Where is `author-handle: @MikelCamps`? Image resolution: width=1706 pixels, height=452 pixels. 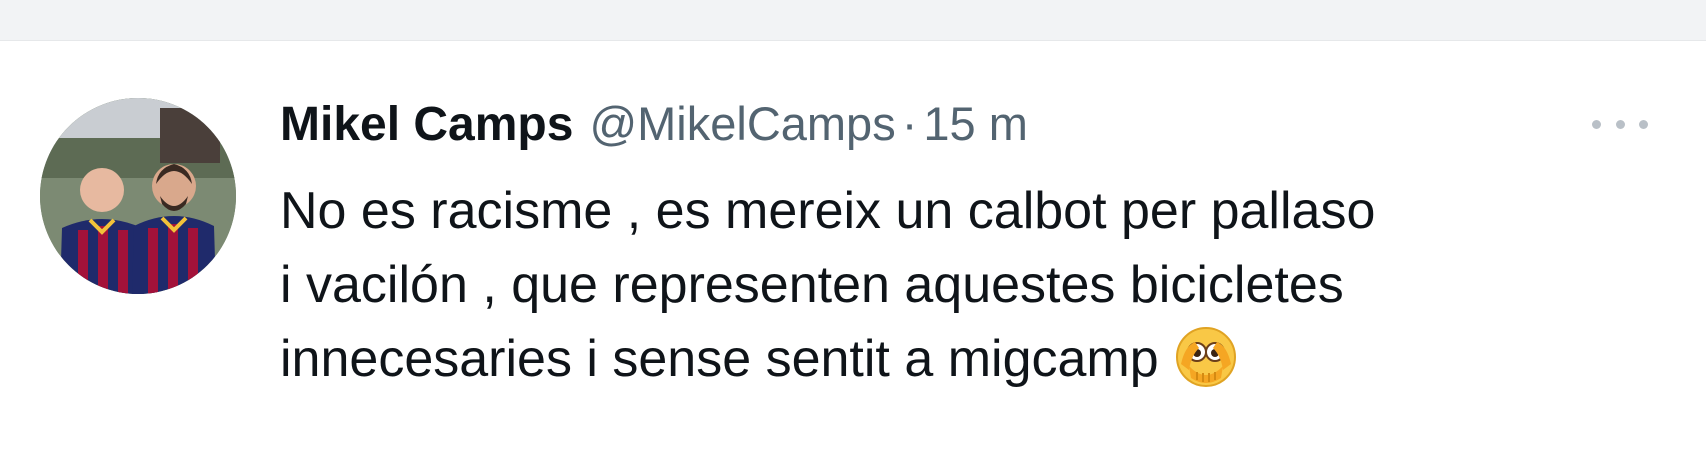 author-handle: @MikelCamps is located at coordinates (742, 123).